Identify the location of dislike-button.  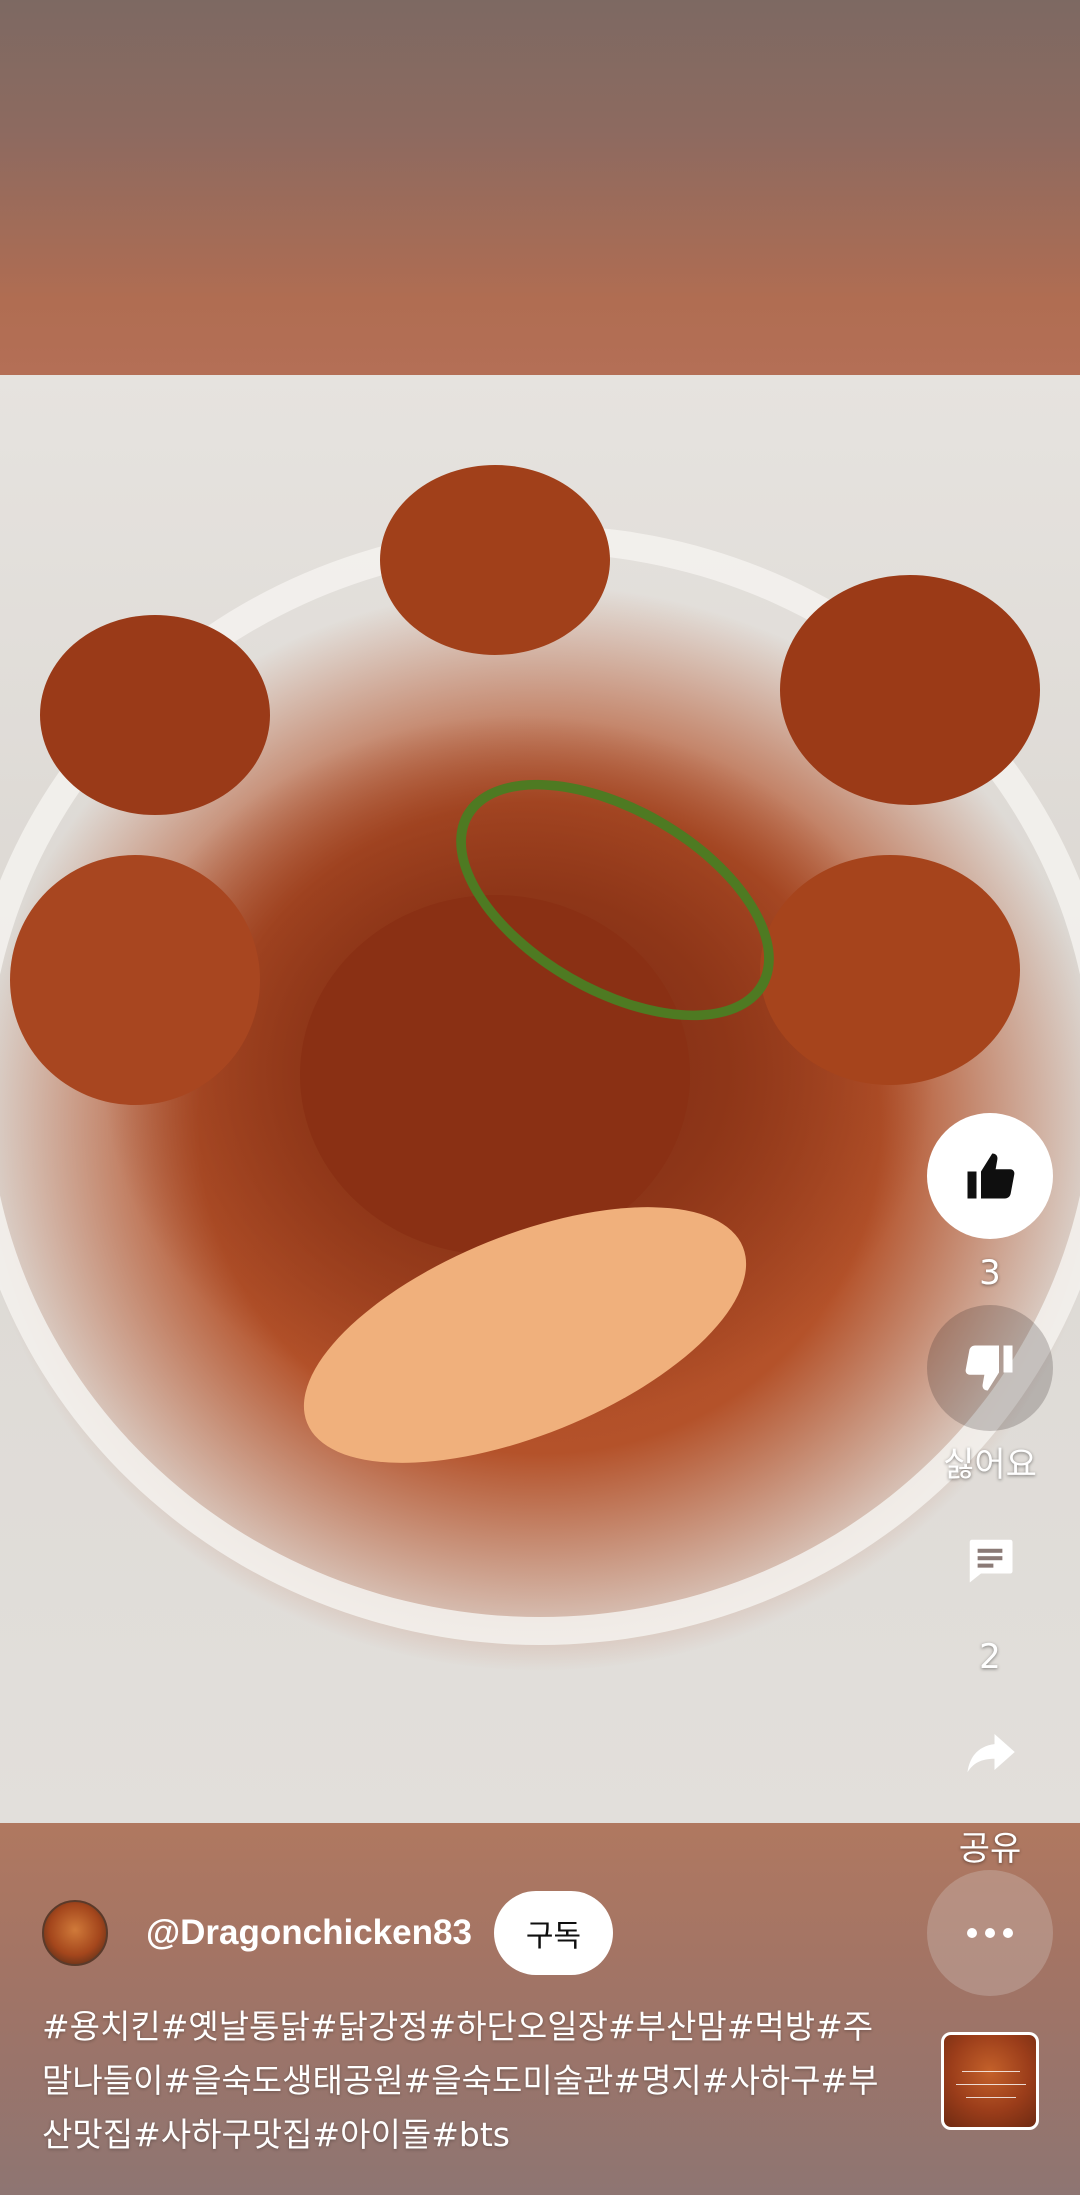
(990, 1368).